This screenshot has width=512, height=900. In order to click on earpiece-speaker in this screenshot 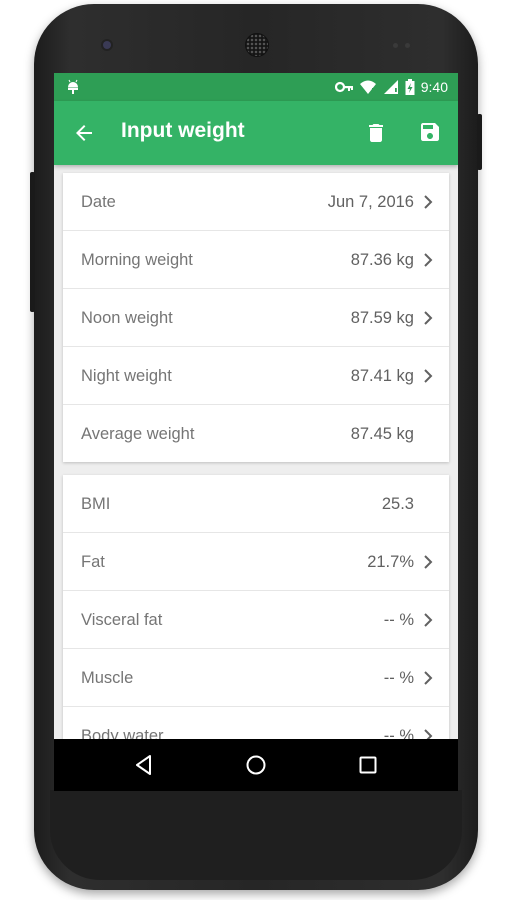, I will do `click(257, 45)`.